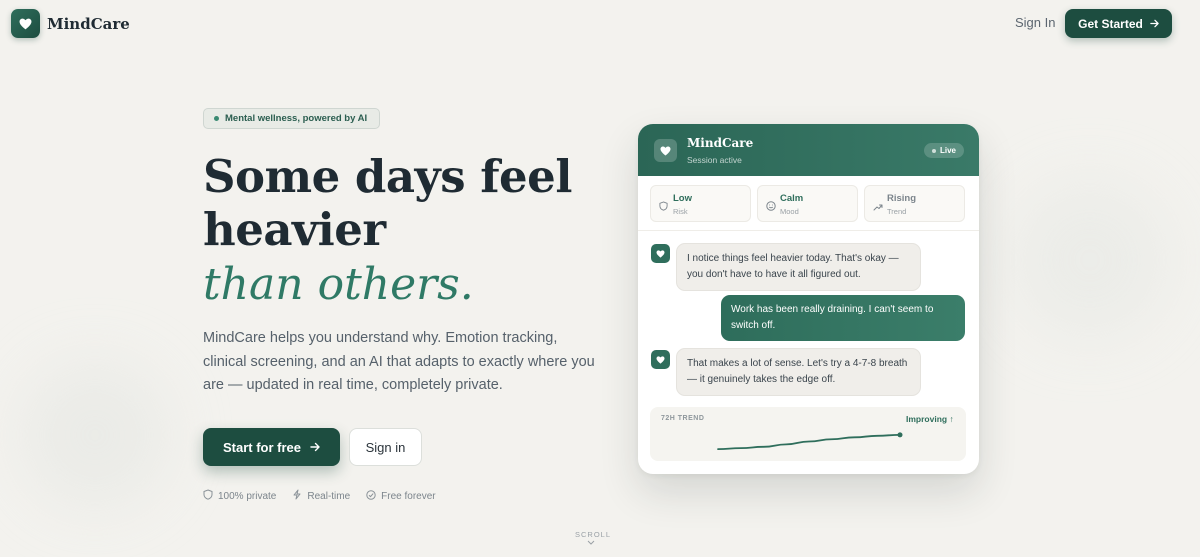  What do you see at coordinates (88, 23) in the screenshot?
I see `brand-name: MindCare` at bounding box center [88, 23].